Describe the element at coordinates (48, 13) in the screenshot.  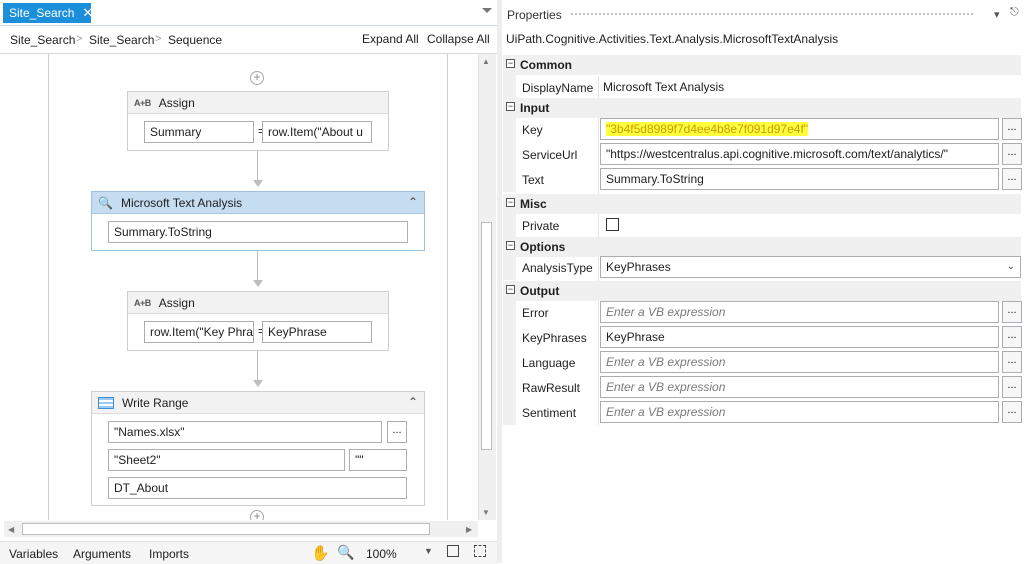
I see `tab-site-search: Site_Search ✕` at that location.